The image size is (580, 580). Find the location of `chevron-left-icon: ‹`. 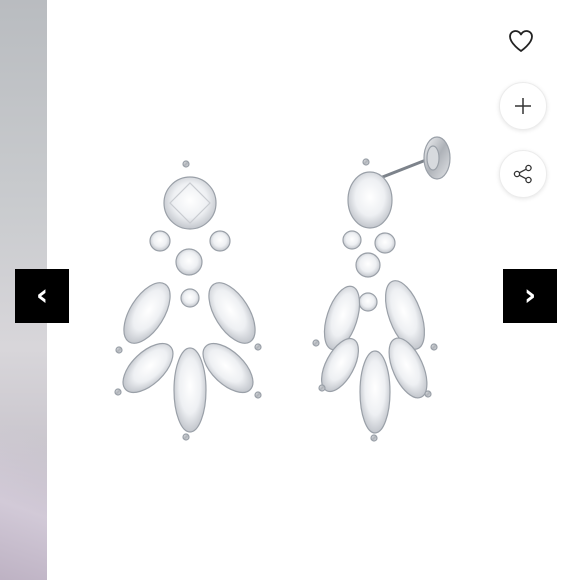

chevron-left-icon: ‹ is located at coordinates (42, 295).